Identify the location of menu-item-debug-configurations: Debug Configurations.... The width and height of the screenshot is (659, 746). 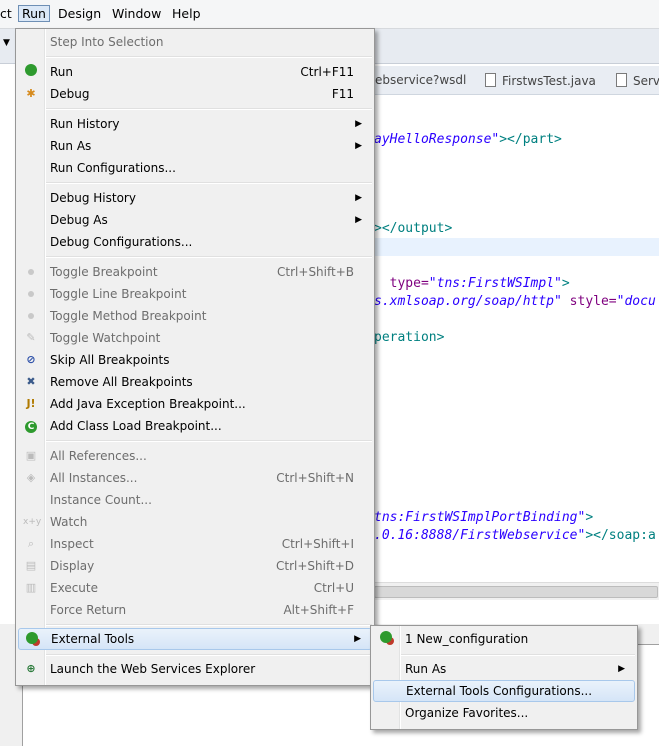
(195, 242).